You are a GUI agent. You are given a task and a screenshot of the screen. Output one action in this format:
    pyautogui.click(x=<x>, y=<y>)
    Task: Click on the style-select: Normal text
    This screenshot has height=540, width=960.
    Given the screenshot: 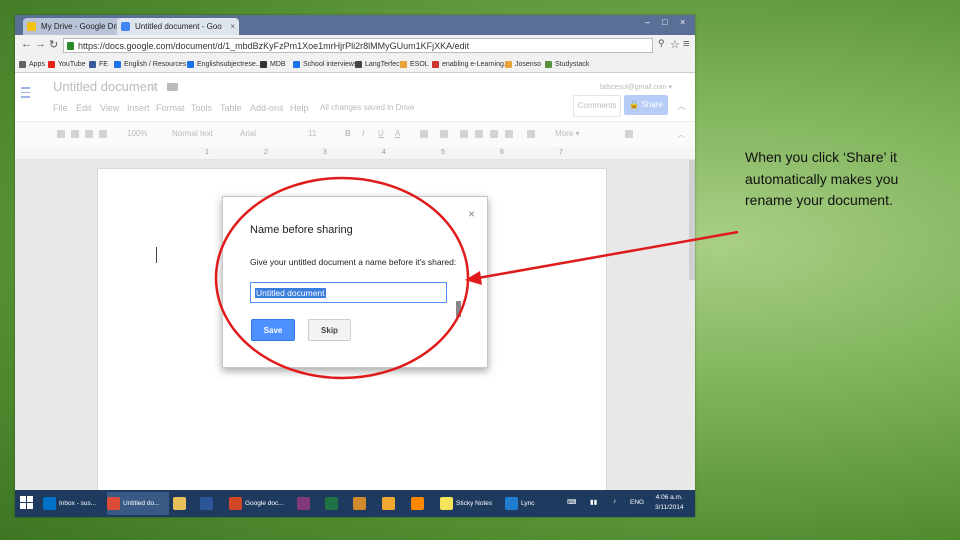 What is the action you would take?
    pyautogui.click(x=192, y=133)
    